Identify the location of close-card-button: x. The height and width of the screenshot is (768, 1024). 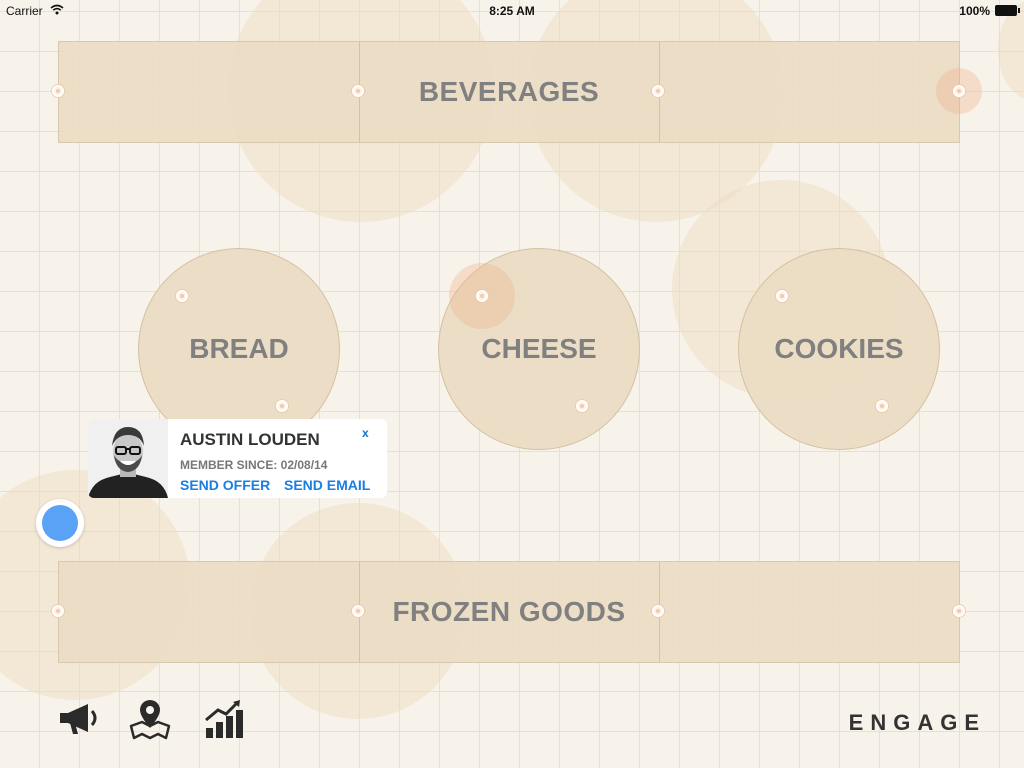
(365, 433).